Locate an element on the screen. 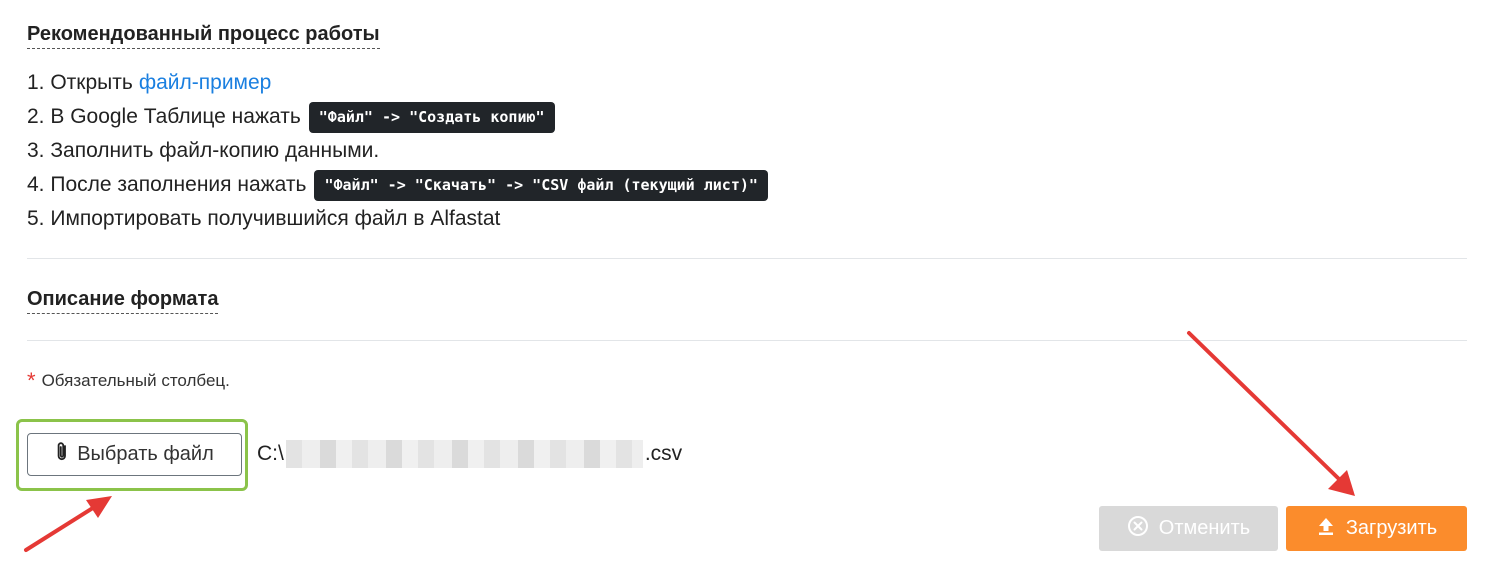  annotation-arrow-right is located at coordinates (1271, 413).